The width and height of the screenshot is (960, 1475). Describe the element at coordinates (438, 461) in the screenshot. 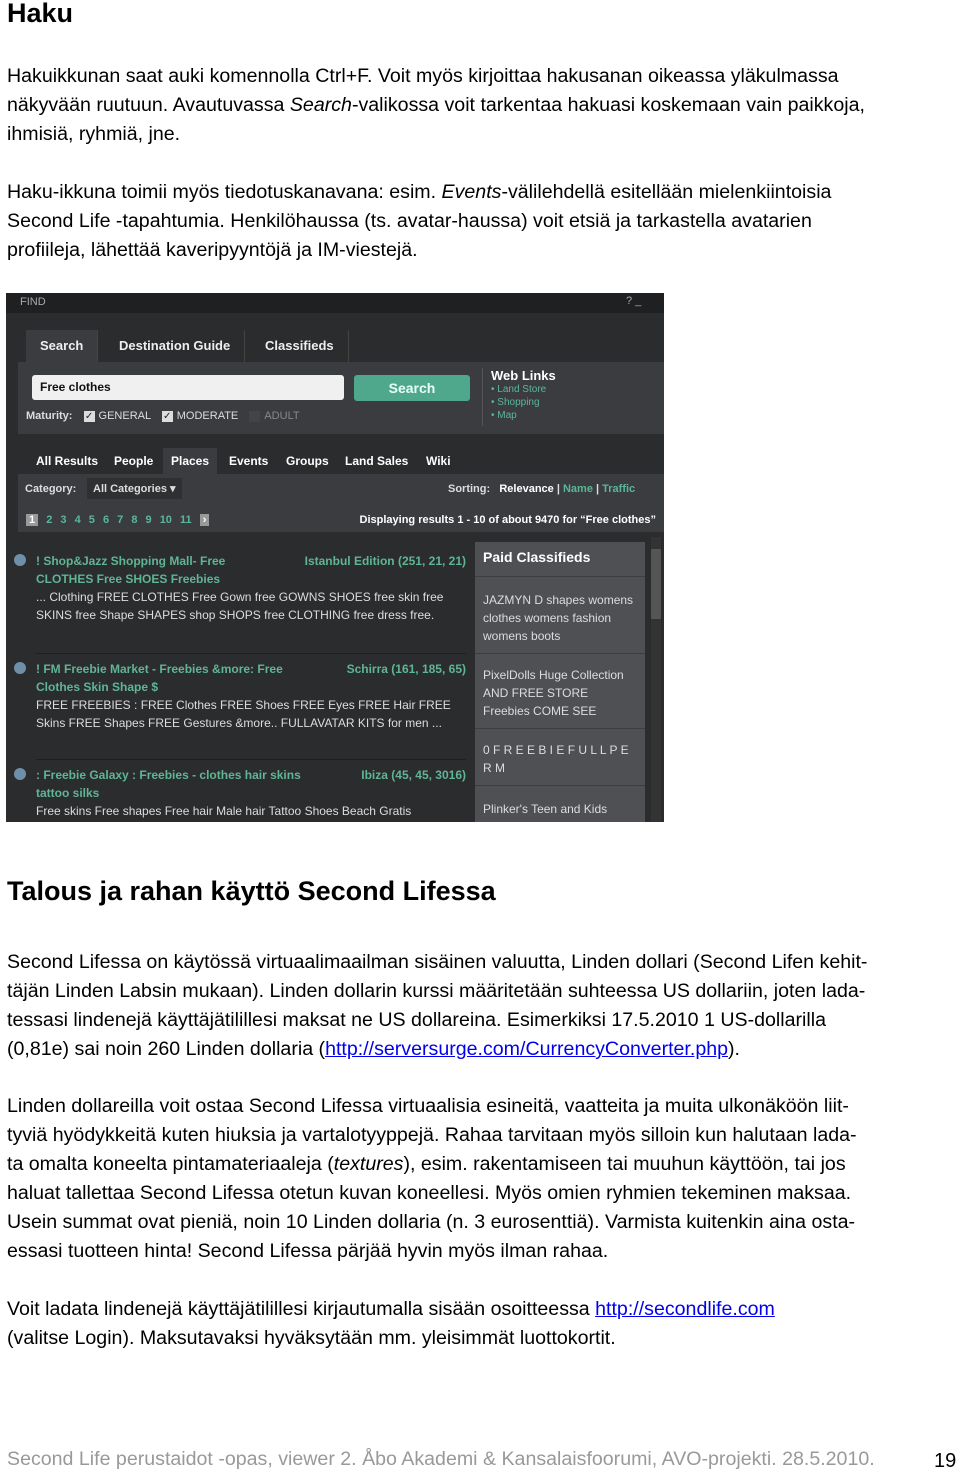

I see `subtab-wiki: Wiki` at that location.